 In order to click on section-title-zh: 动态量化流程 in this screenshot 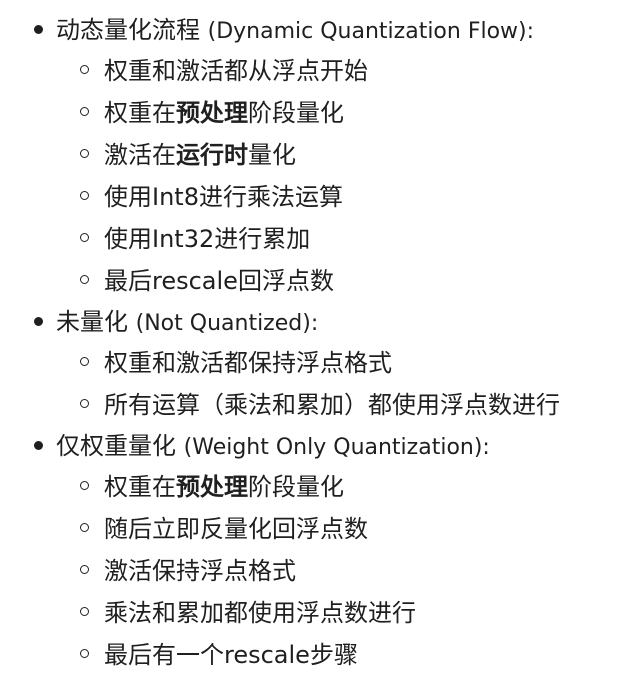, I will do `click(128, 30)`.